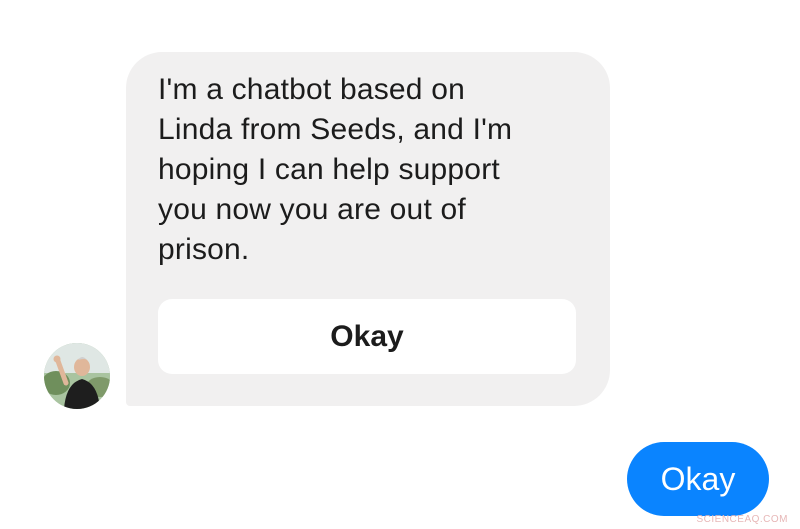 This screenshot has width=800, height=529. What do you see at coordinates (311, 89) in the screenshot?
I see `bot-message-line: I'm a chatbot based on` at bounding box center [311, 89].